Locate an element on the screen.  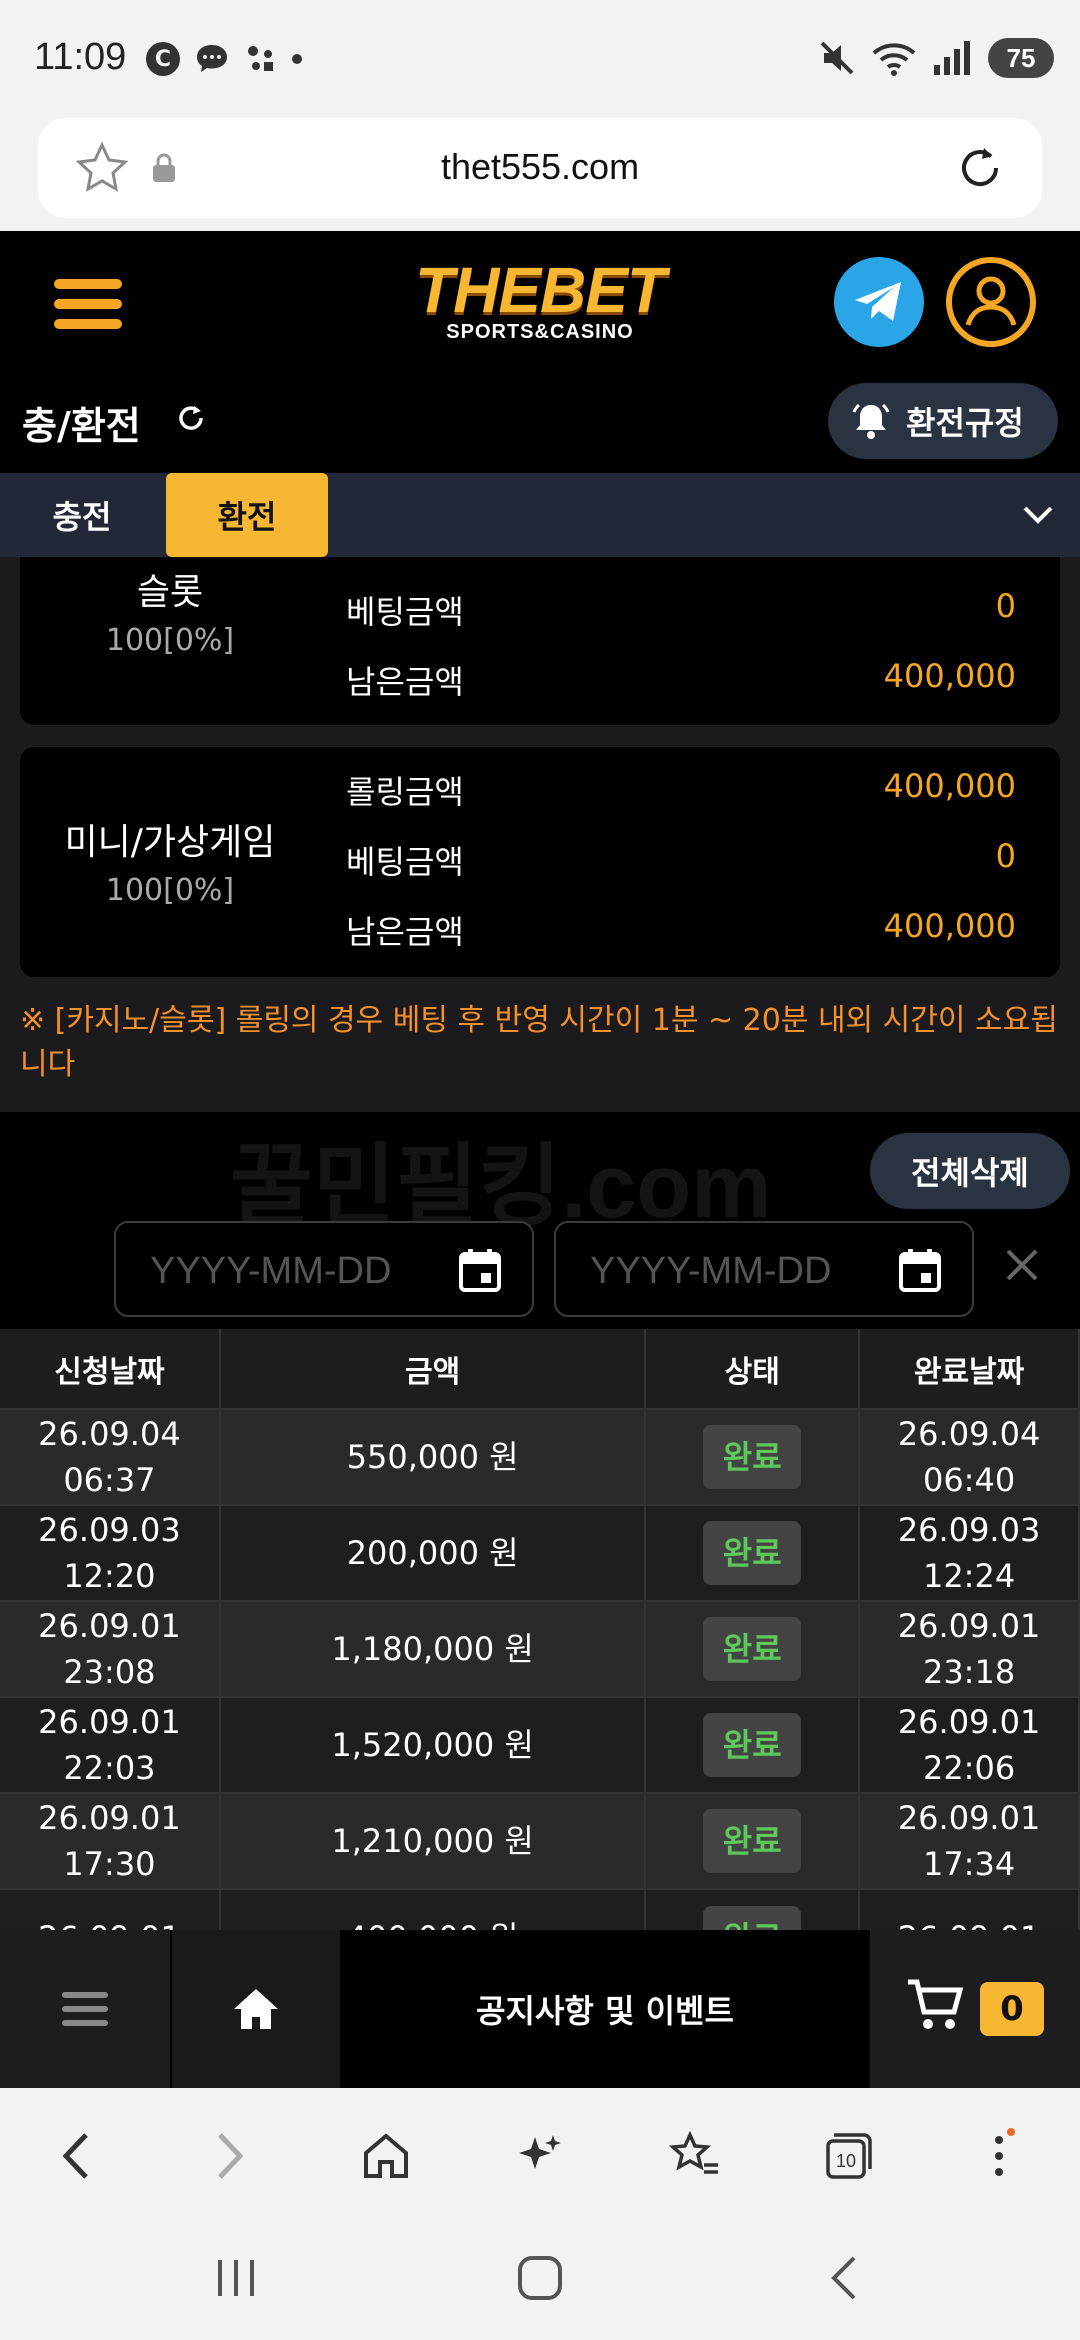
withdraw-rules-button: 환전규정 is located at coordinates (943, 421).